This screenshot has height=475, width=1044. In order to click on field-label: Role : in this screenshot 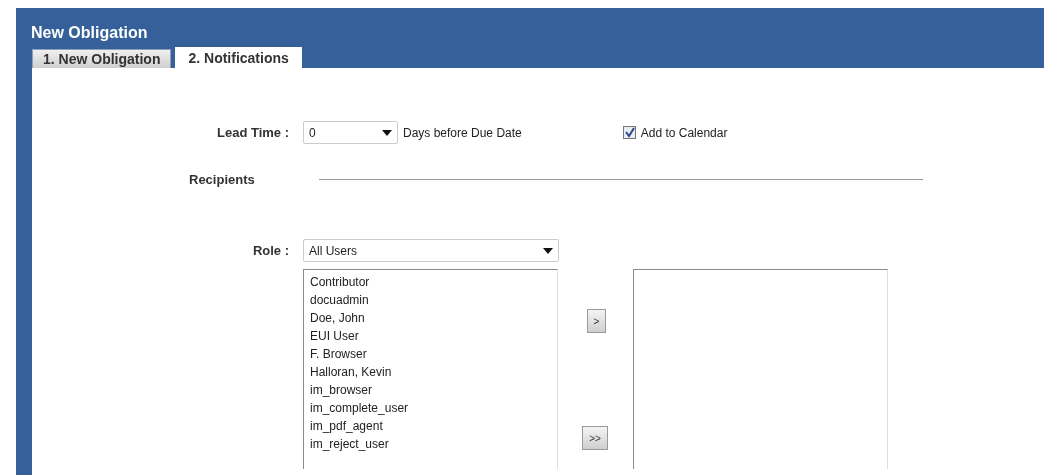, I will do `click(270, 250)`.